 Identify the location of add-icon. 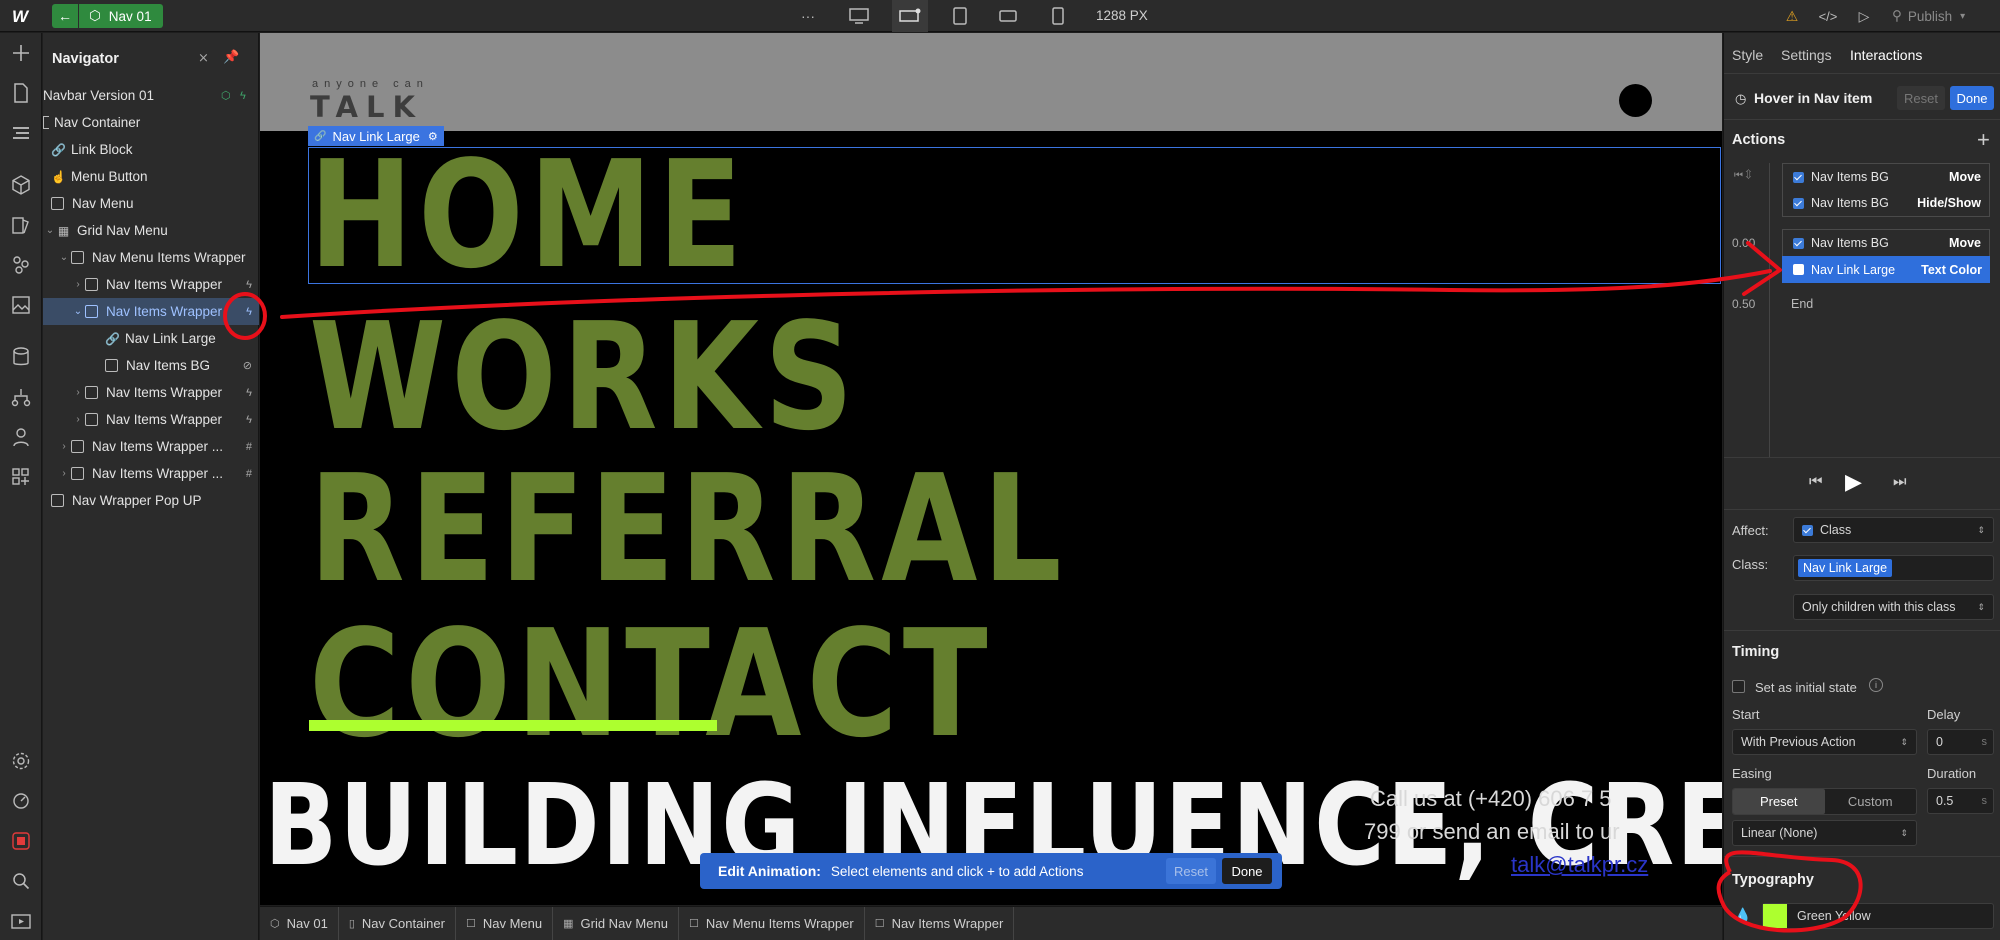
(21, 53).